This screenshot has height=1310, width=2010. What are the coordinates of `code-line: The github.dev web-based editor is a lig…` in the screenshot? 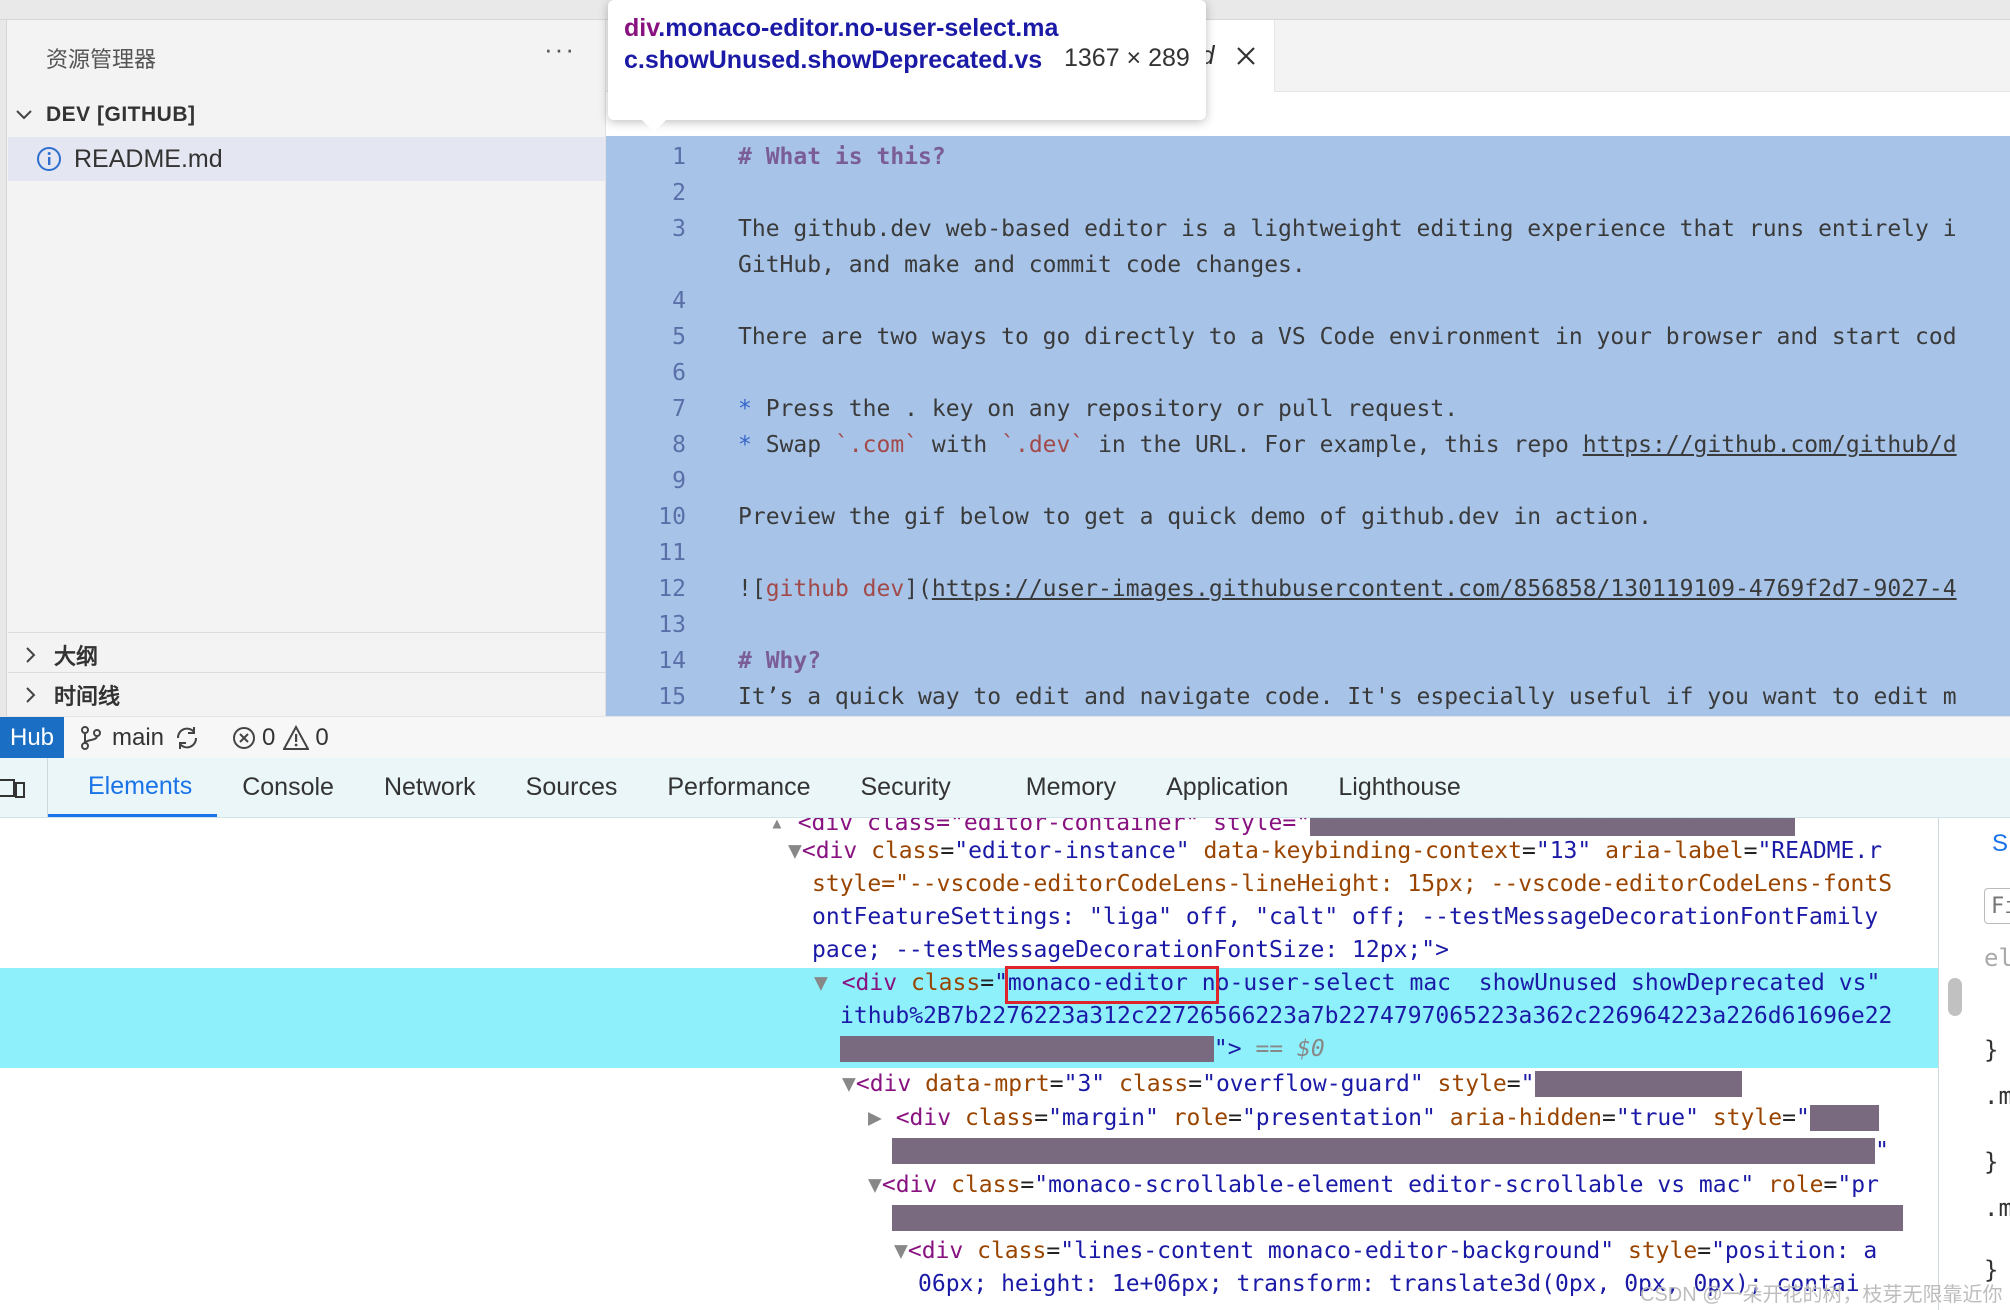 It's located at (1347, 229).